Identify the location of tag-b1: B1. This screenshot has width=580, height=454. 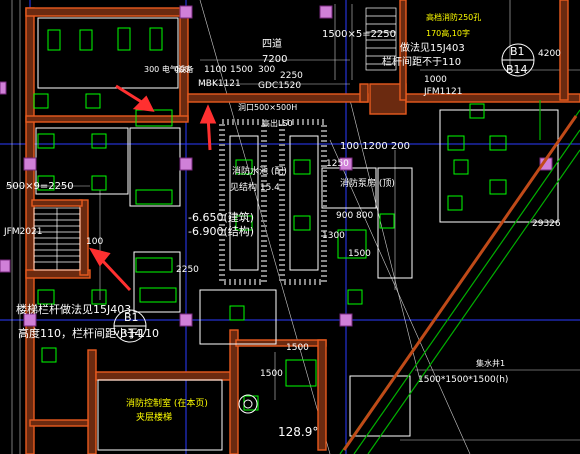
(517, 51).